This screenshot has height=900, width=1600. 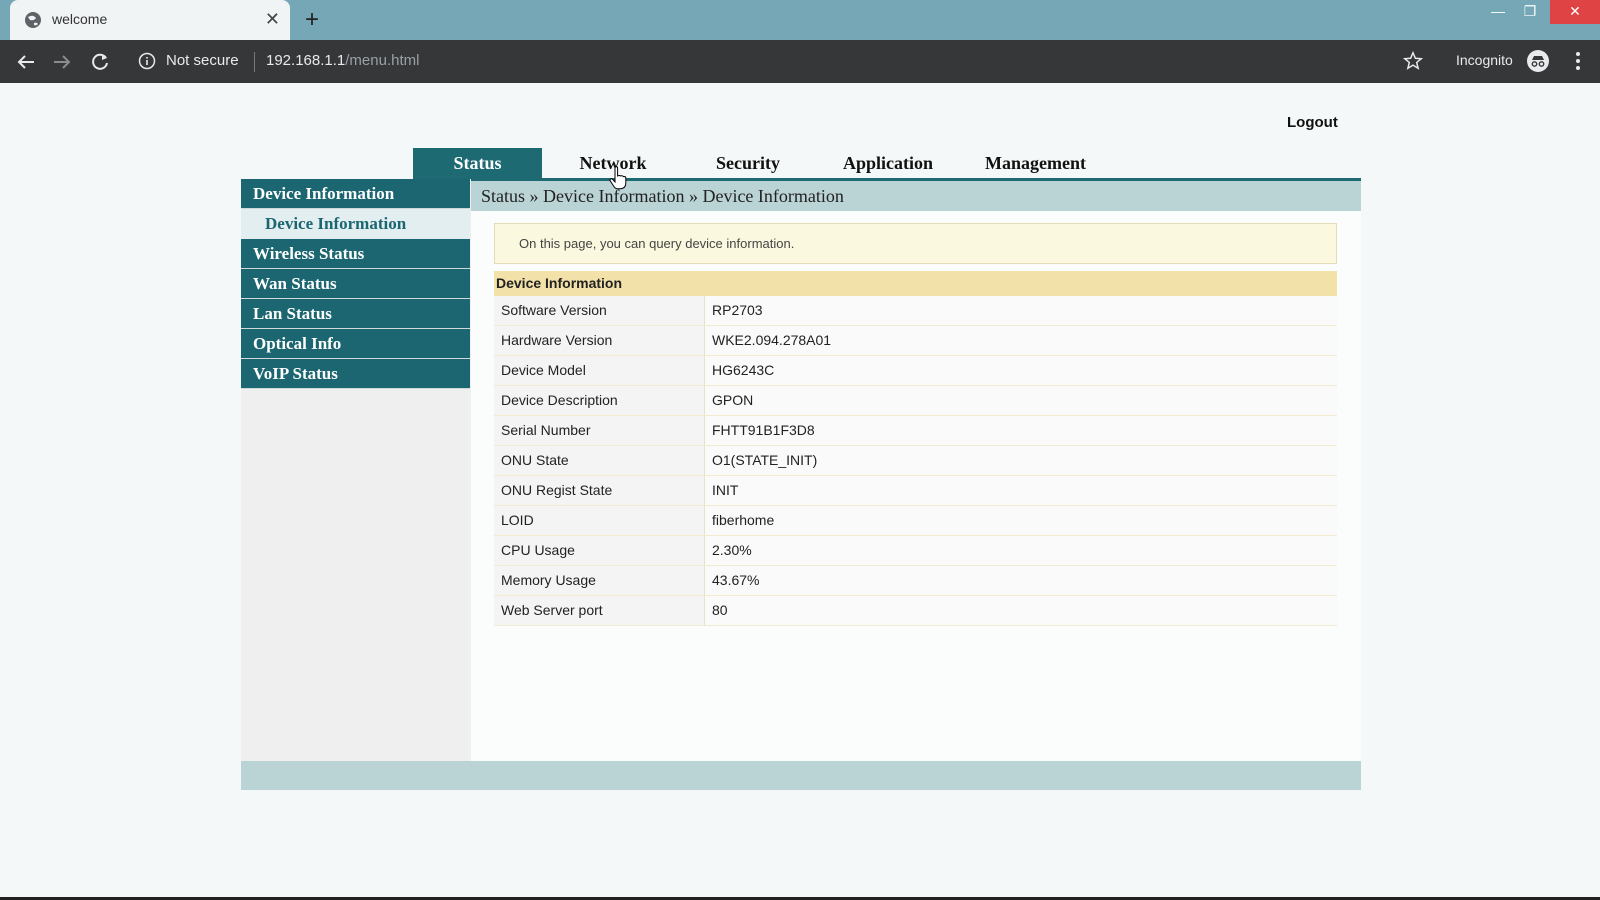 I want to click on row-value: FHTT91B1F3D8, so click(x=1021, y=430).